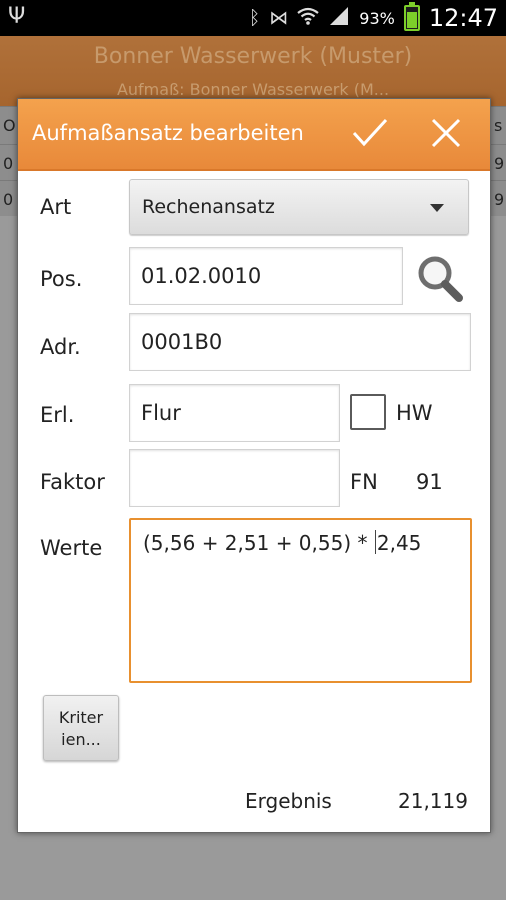 This screenshot has height=900, width=506. Describe the element at coordinates (253, 56) in the screenshot. I see `background-app-title: Bonner Wasserwerk (Muster)` at that location.